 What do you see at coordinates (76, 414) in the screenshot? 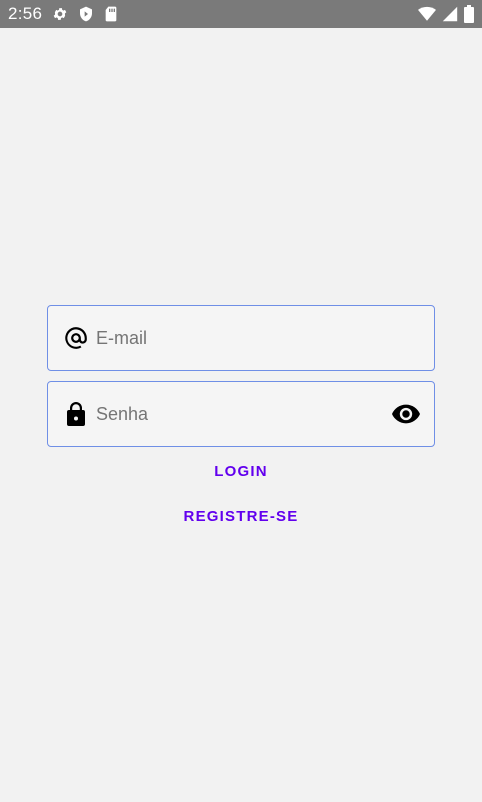
I see `lock-icon` at bounding box center [76, 414].